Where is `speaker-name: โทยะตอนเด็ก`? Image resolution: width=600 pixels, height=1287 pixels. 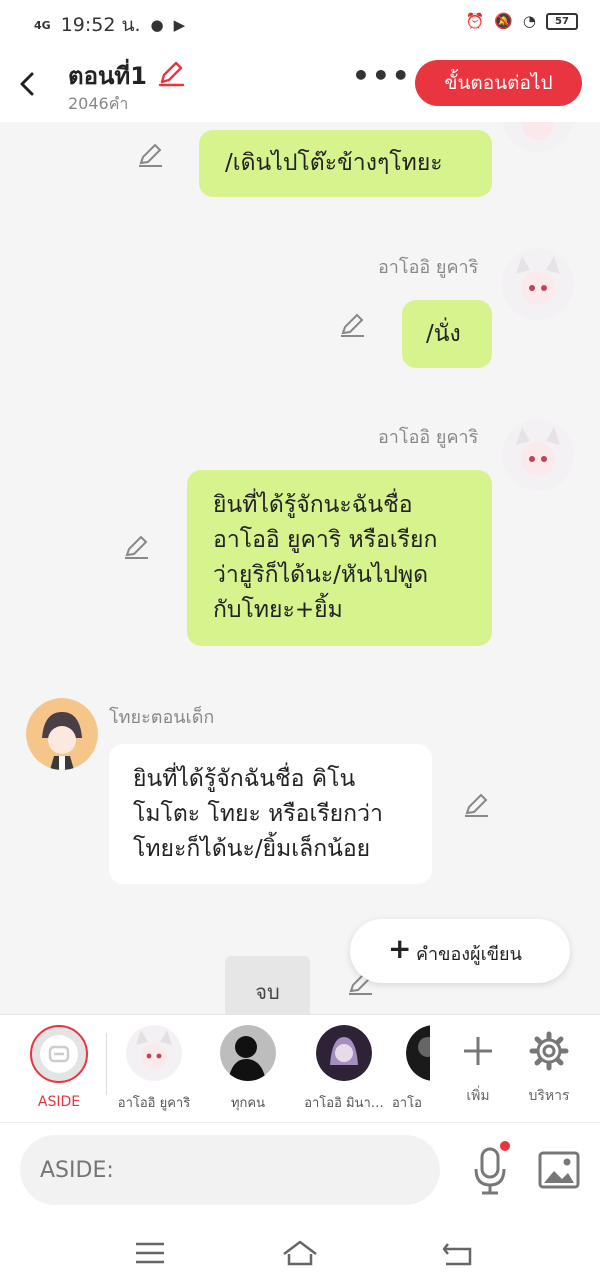 speaker-name: โทยะตอนเด็ก is located at coordinates (162, 717).